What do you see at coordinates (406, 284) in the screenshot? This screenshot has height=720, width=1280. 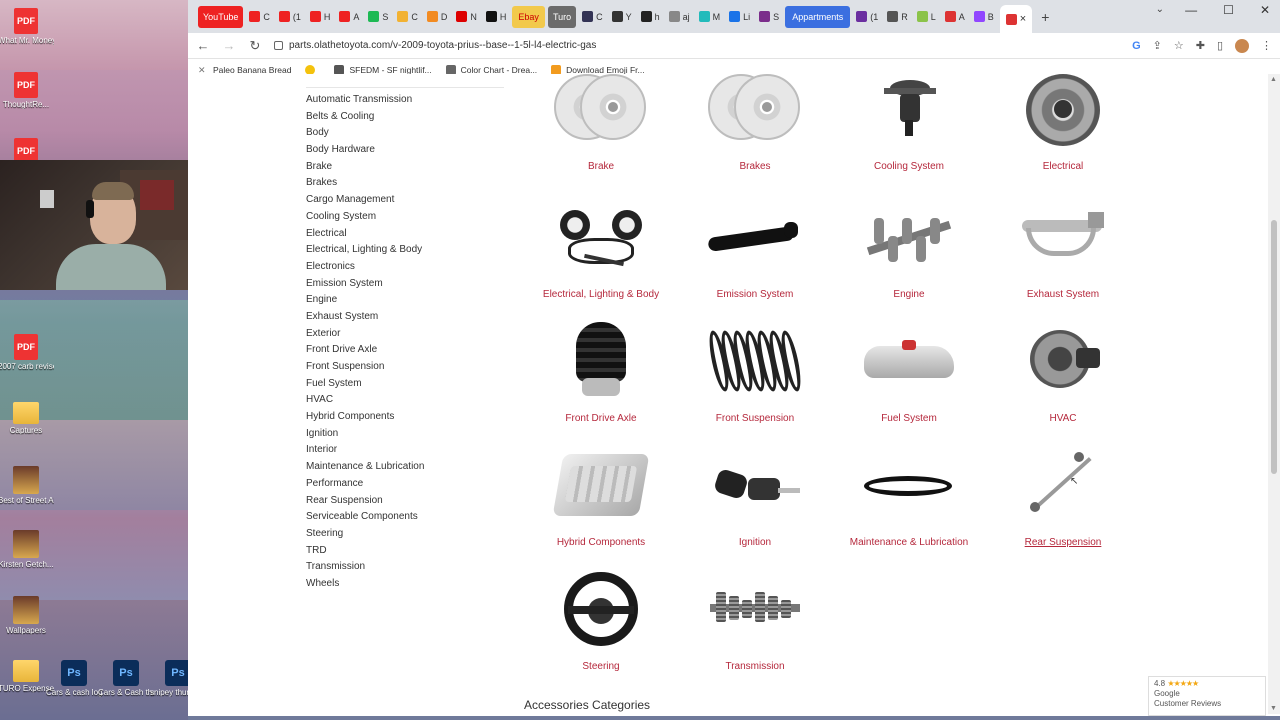 I see `sidebar-category-link: Emission System` at bounding box center [406, 284].